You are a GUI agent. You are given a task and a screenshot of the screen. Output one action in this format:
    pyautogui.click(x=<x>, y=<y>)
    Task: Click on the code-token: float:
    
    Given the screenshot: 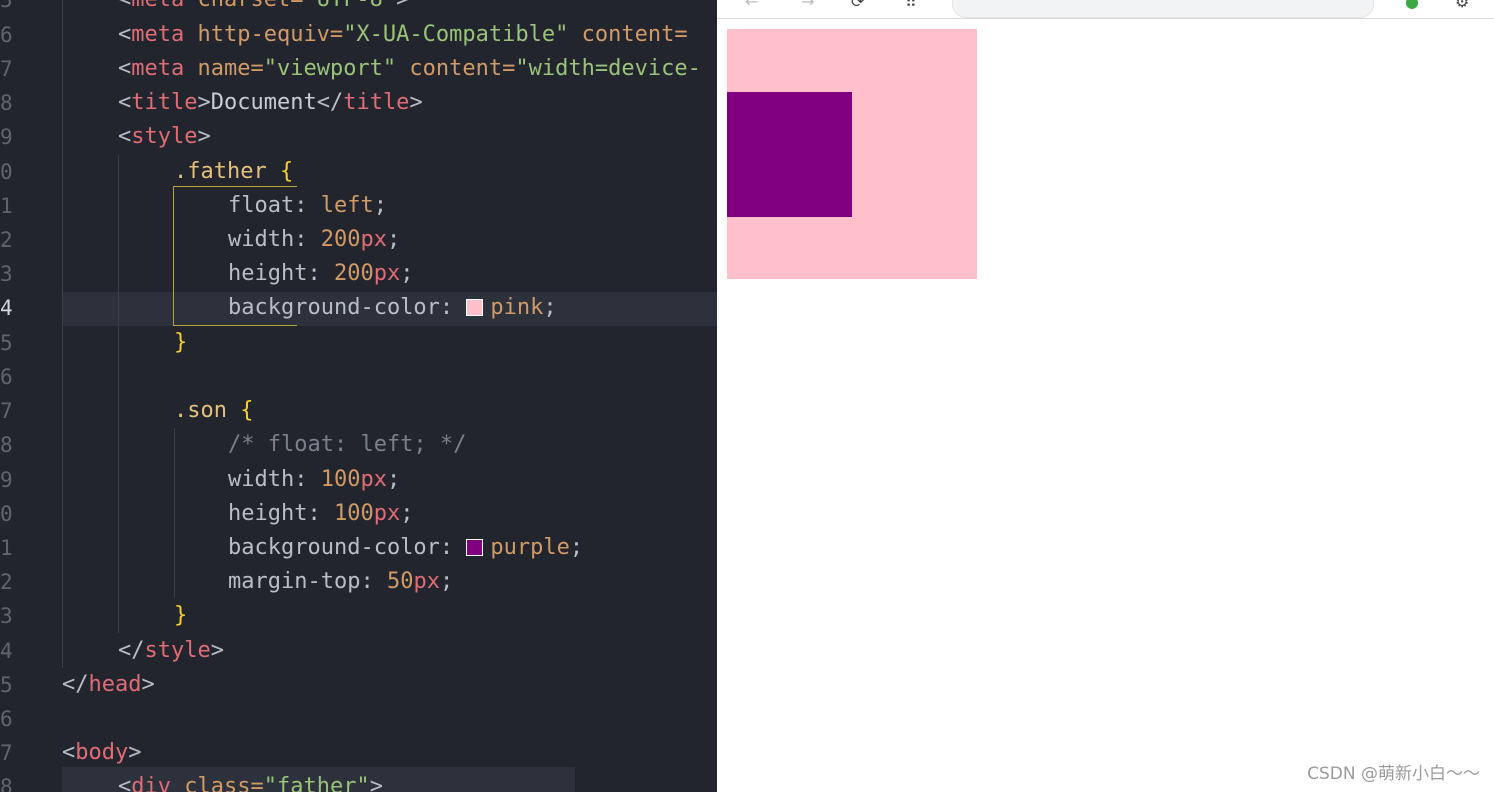 What is the action you would take?
    pyautogui.click(x=274, y=205)
    